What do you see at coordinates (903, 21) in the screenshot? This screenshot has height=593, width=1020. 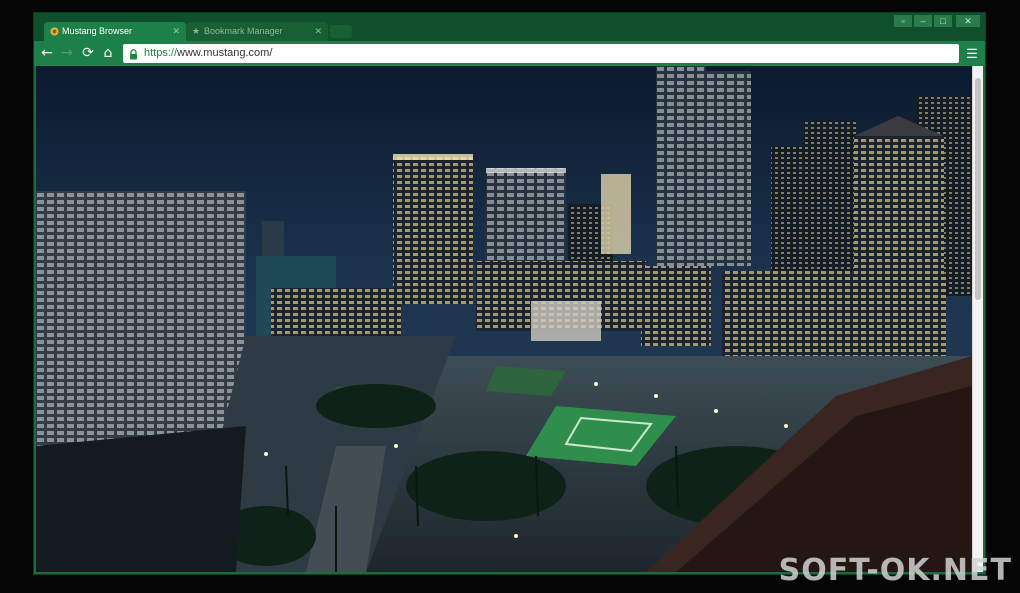 I see `user-icon: ▫` at bounding box center [903, 21].